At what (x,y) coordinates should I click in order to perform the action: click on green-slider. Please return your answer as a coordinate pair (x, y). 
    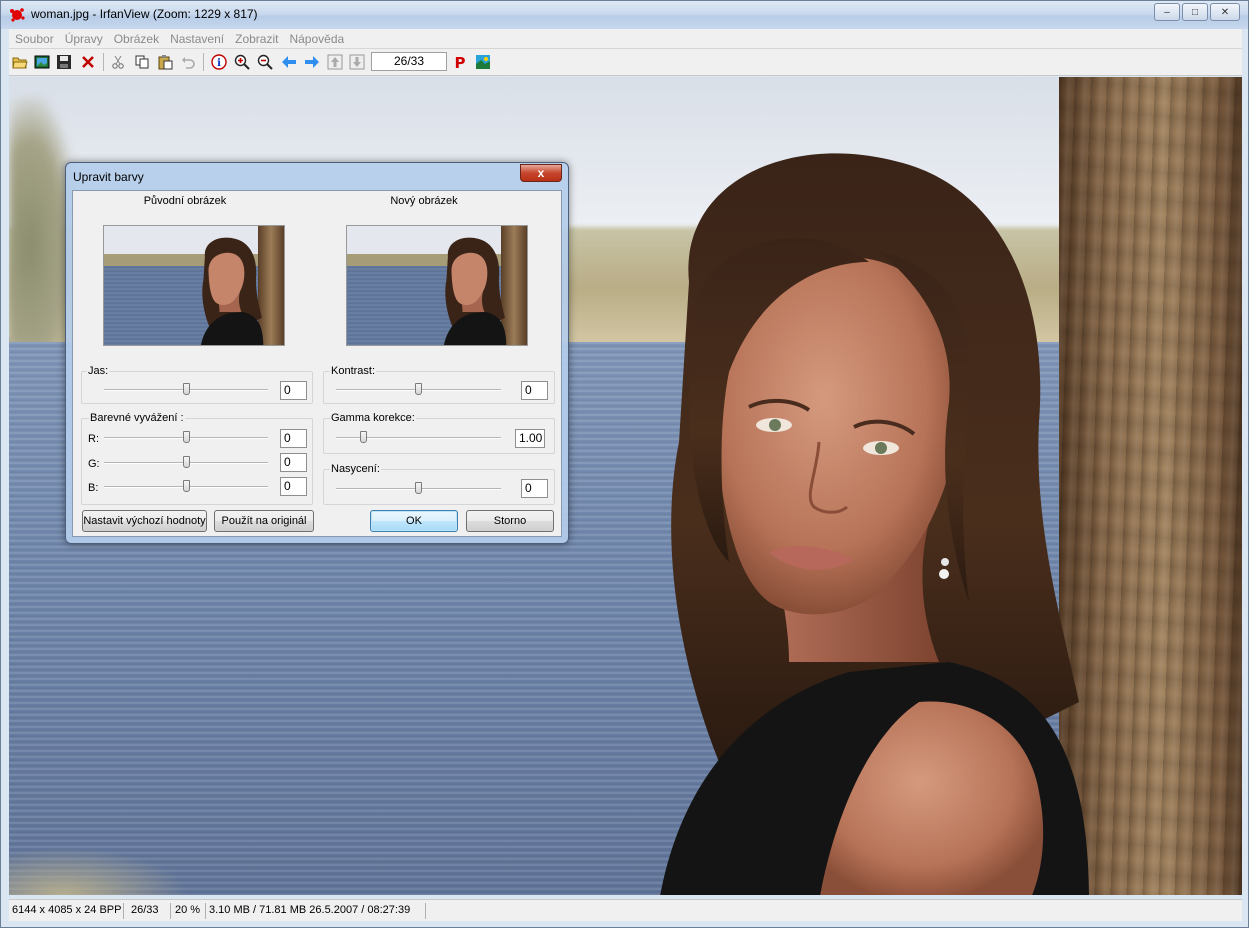
    Looking at the image, I should click on (186, 463).